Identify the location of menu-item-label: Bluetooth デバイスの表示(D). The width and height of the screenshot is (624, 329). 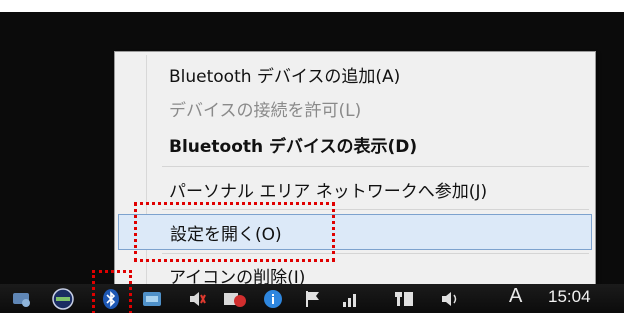
(293, 146).